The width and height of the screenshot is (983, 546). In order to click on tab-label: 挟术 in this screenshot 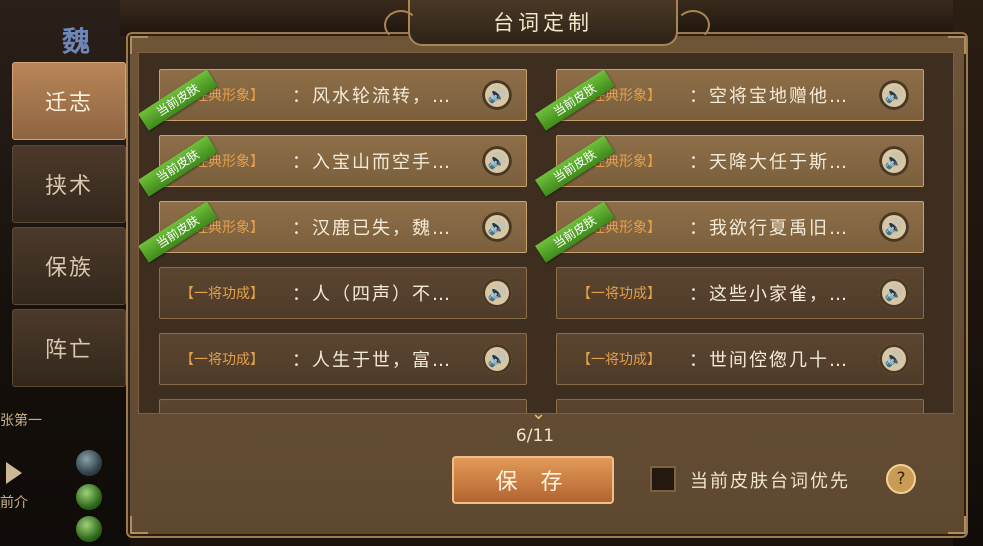, I will do `click(68, 186)`.